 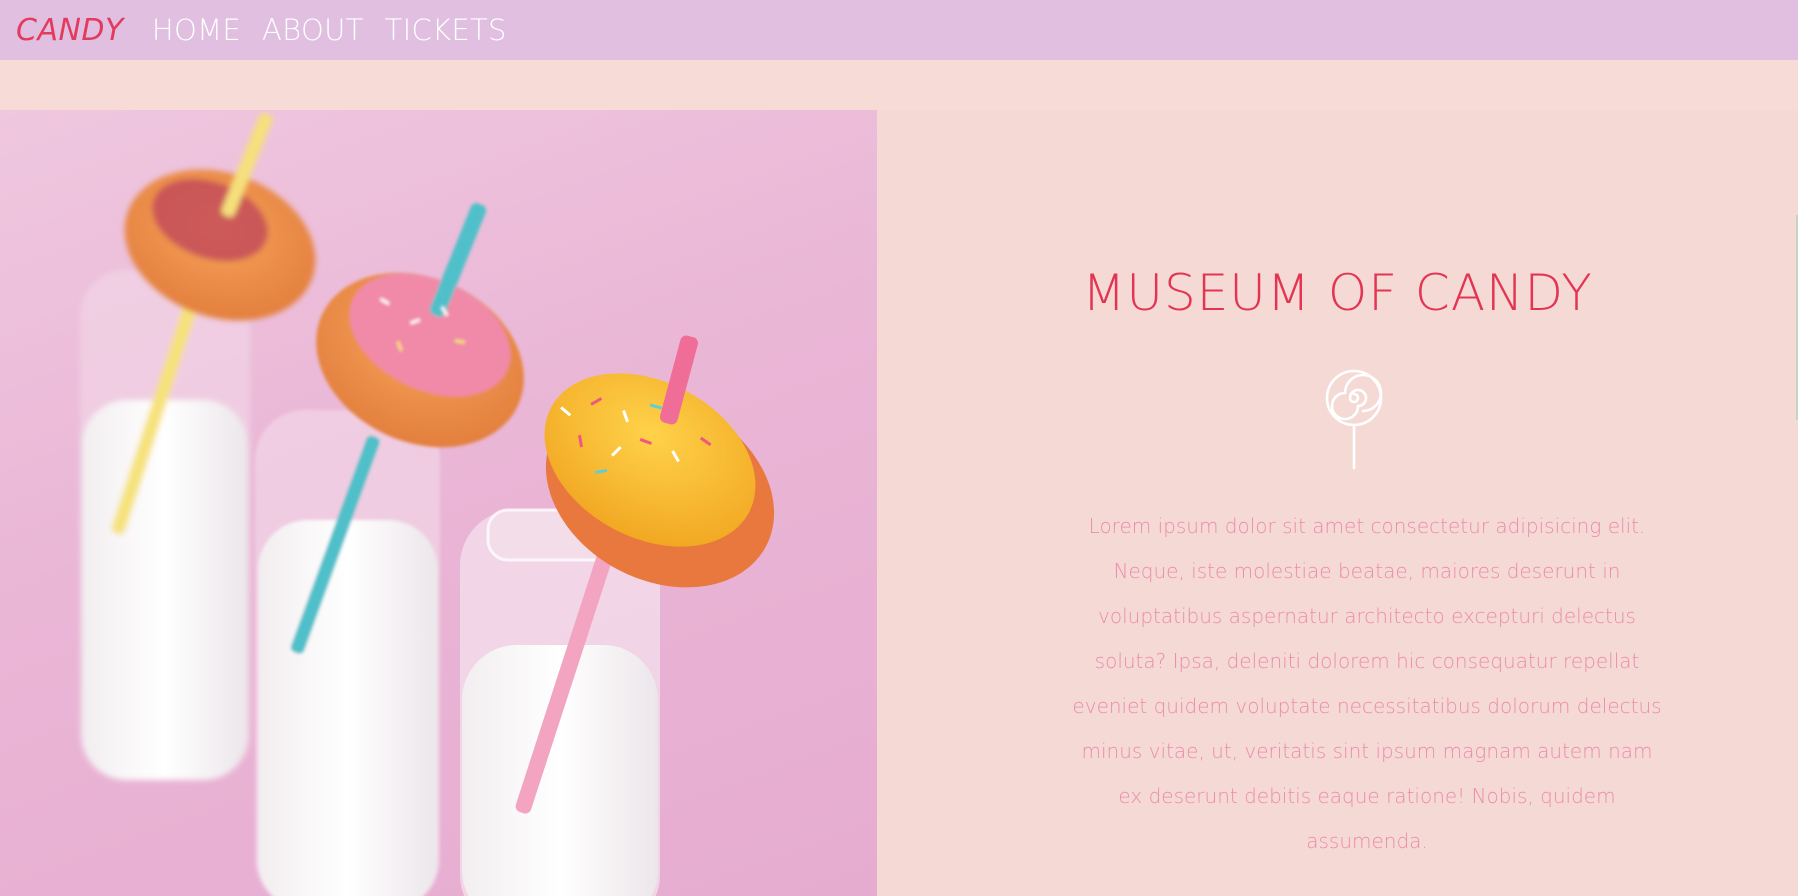 I want to click on brand-logo-link: CANDY, so click(x=70, y=30).